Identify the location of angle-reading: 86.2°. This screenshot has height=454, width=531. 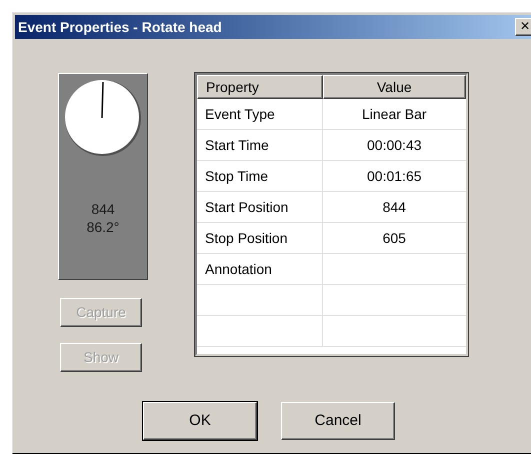
(103, 227).